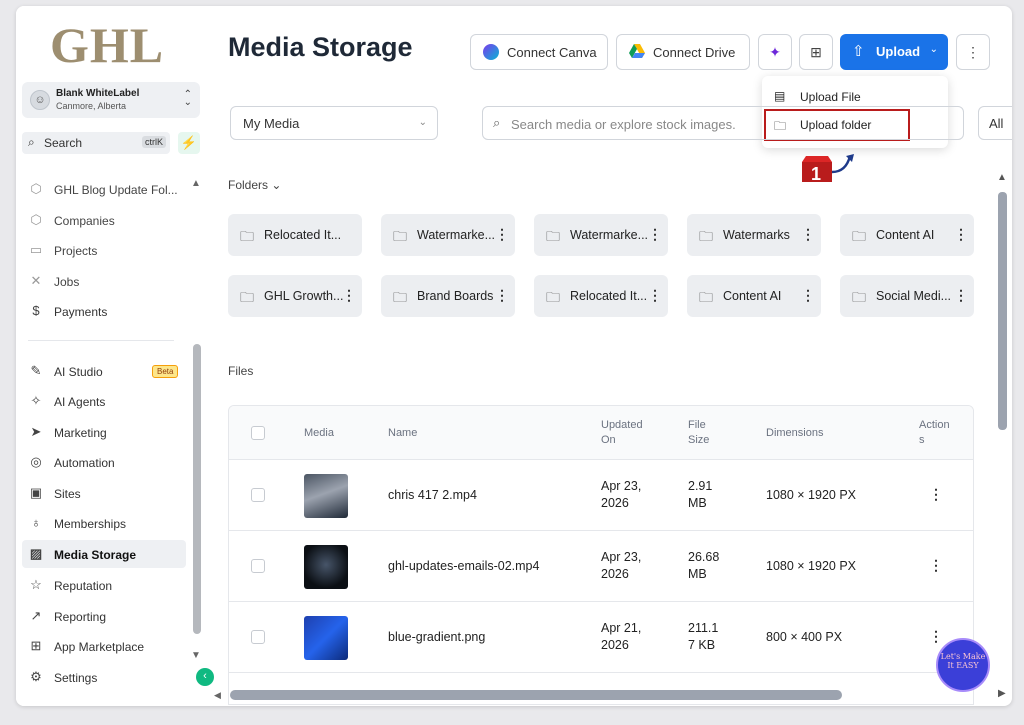  What do you see at coordinates (106, 462) in the screenshot?
I see `sidebar-item-automation: ◎ Automation` at bounding box center [106, 462].